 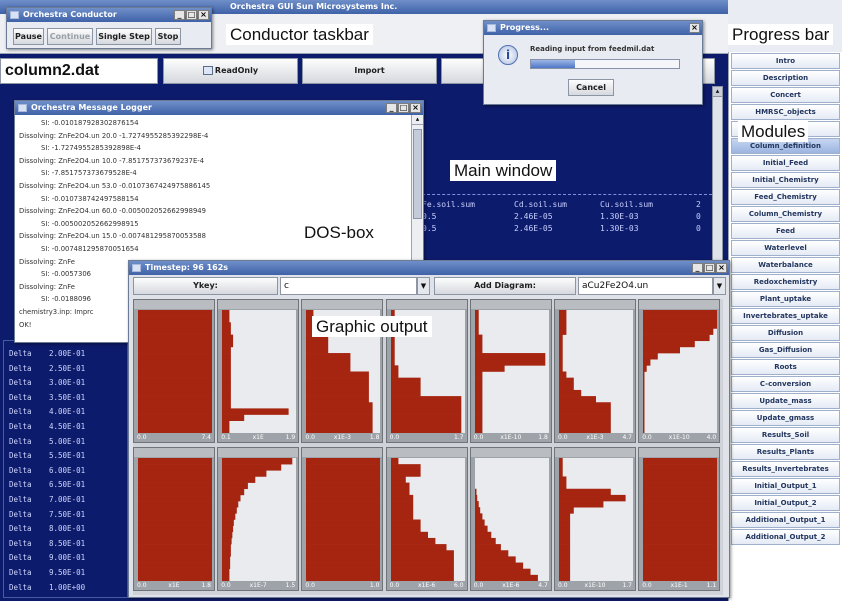 What do you see at coordinates (90, 248) in the screenshot?
I see `logger-line: SI: -0.007481295870051654` at bounding box center [90, 248].